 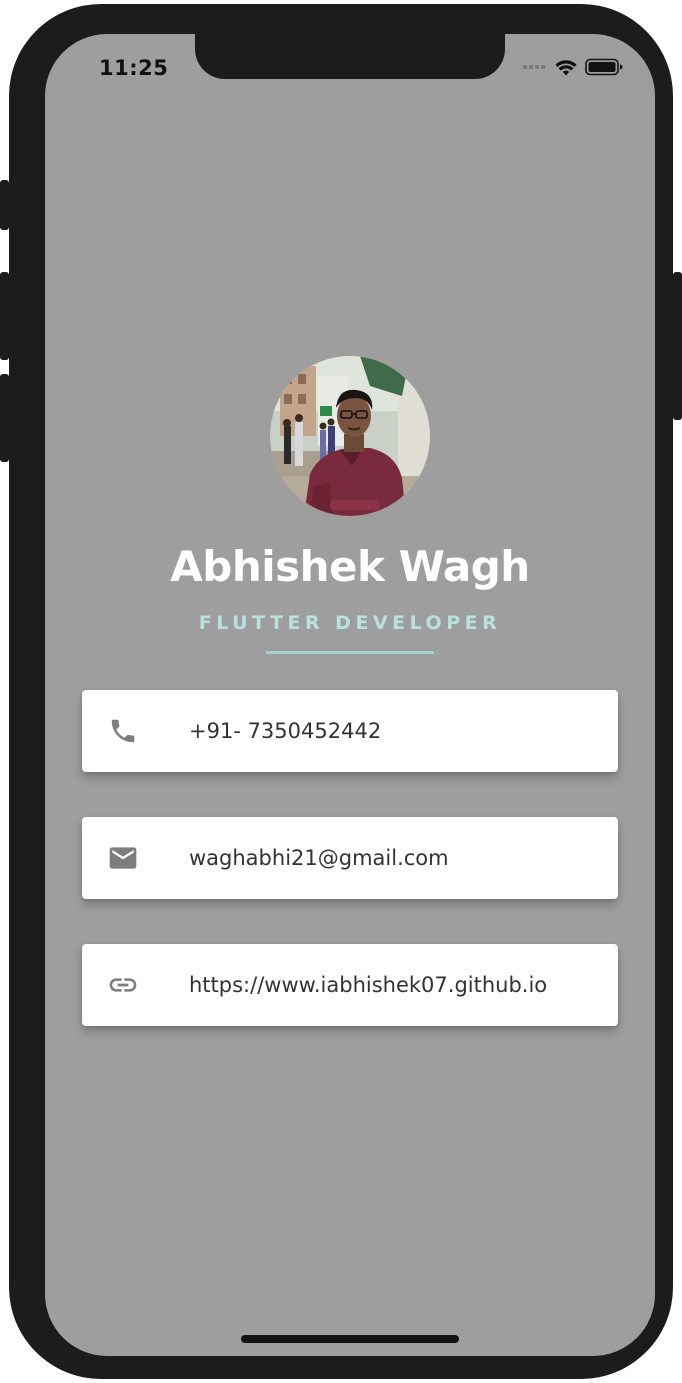 What do you see at coordinates (534, 67) in the screenshot?
I see `cellular-dots-icon` at bounding box center [534, 67].